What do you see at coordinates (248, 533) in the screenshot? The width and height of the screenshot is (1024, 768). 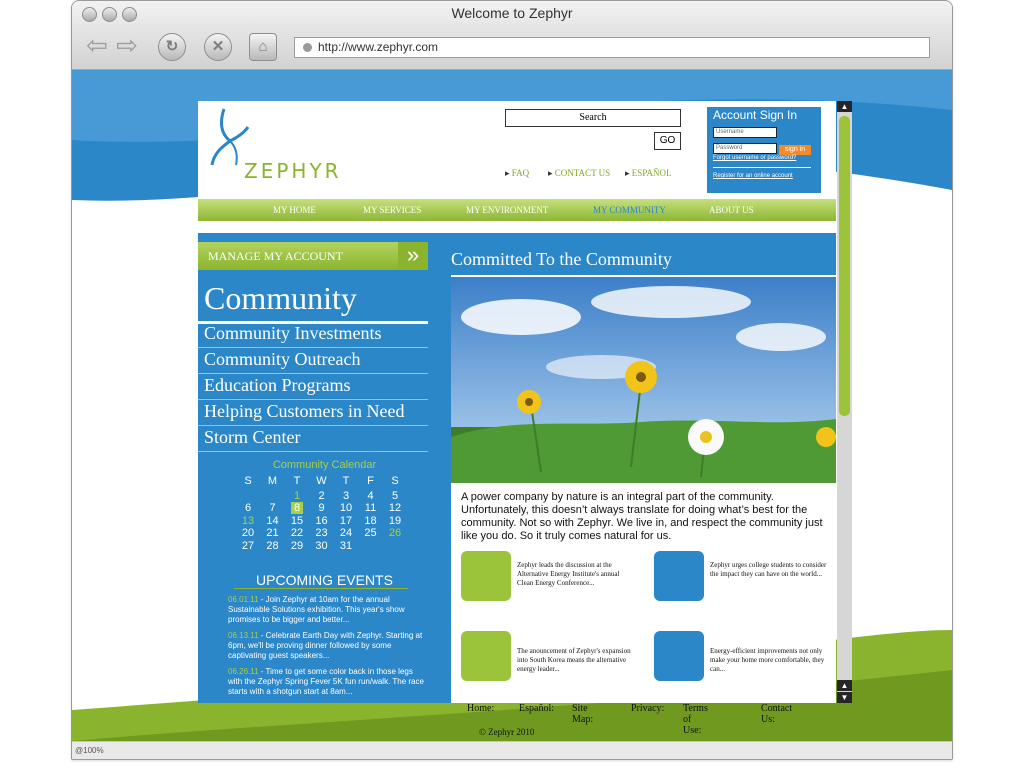 I see `calendar-day: 20` at bounding box center [248, 533].